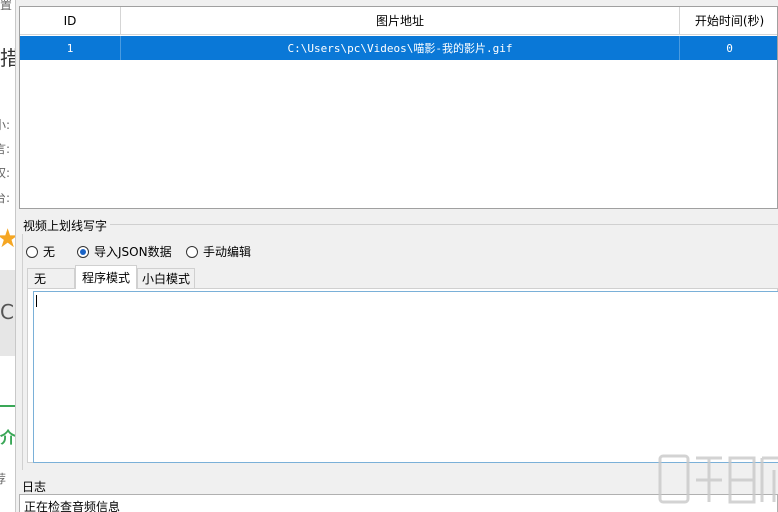  I want to click on cell-id: 1, so click(70, 48).